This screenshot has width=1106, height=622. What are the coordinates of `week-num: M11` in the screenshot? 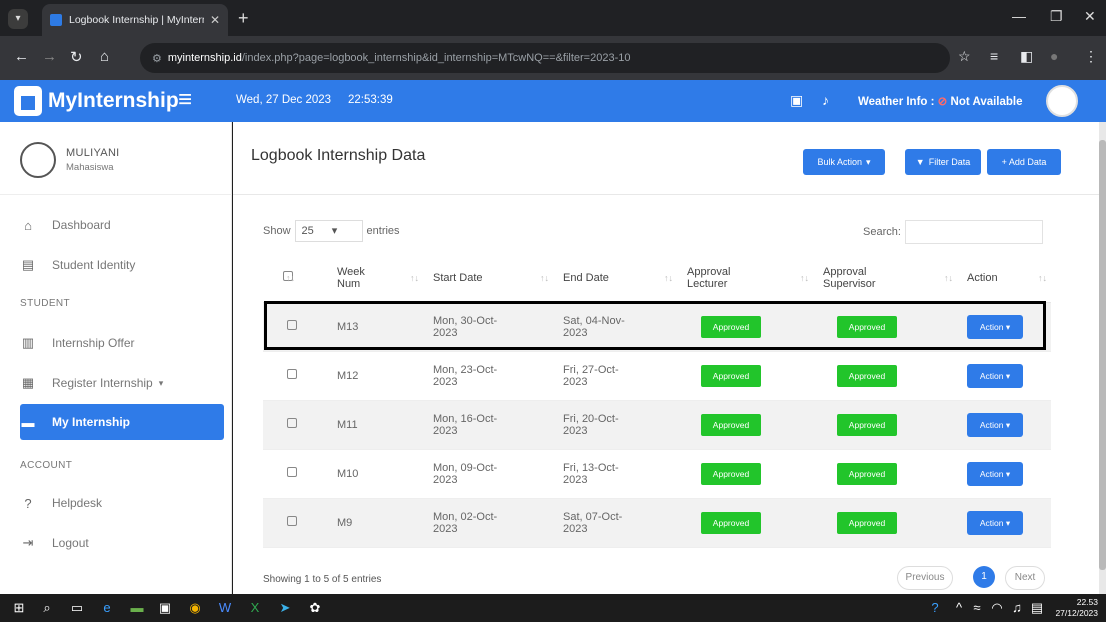 It's located at (381, 425).